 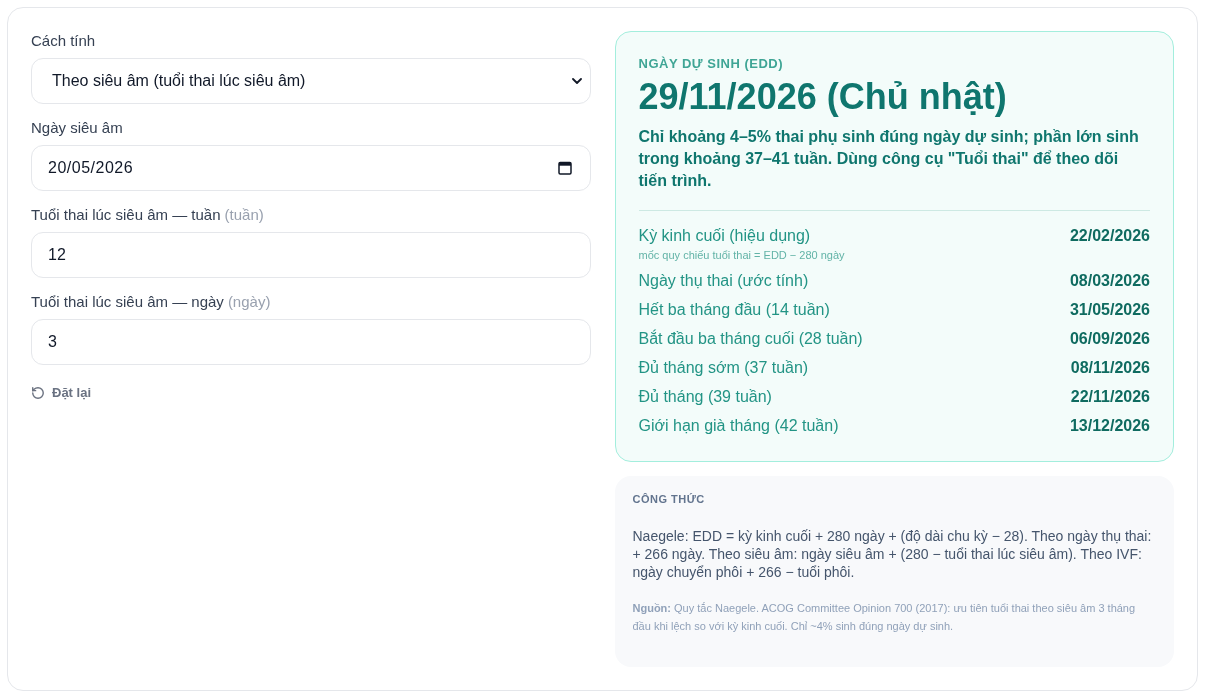 What do you see at coordinates (734, 310) in the screenshot?
I see `milestone-label: Hết ba tháng đầu (14 tuần)` at bounding box center [734, 310].